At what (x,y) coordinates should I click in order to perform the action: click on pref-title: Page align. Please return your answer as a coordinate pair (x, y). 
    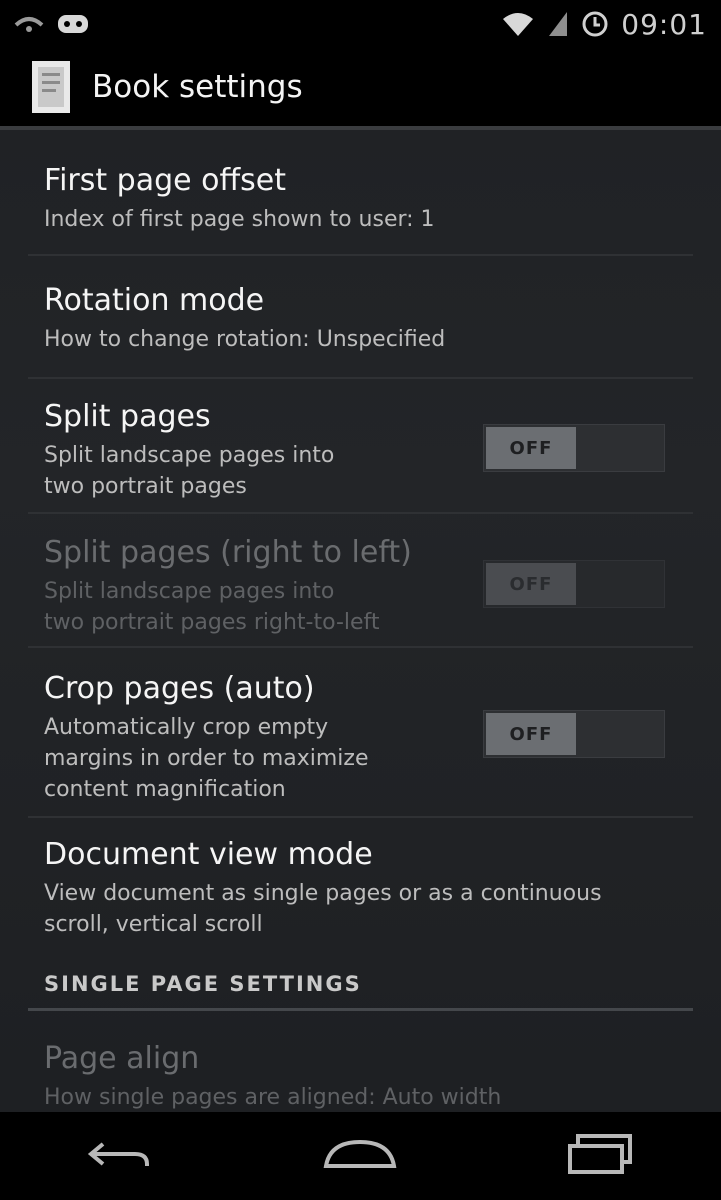
    Looking at the image, I should click on (122, 1058).